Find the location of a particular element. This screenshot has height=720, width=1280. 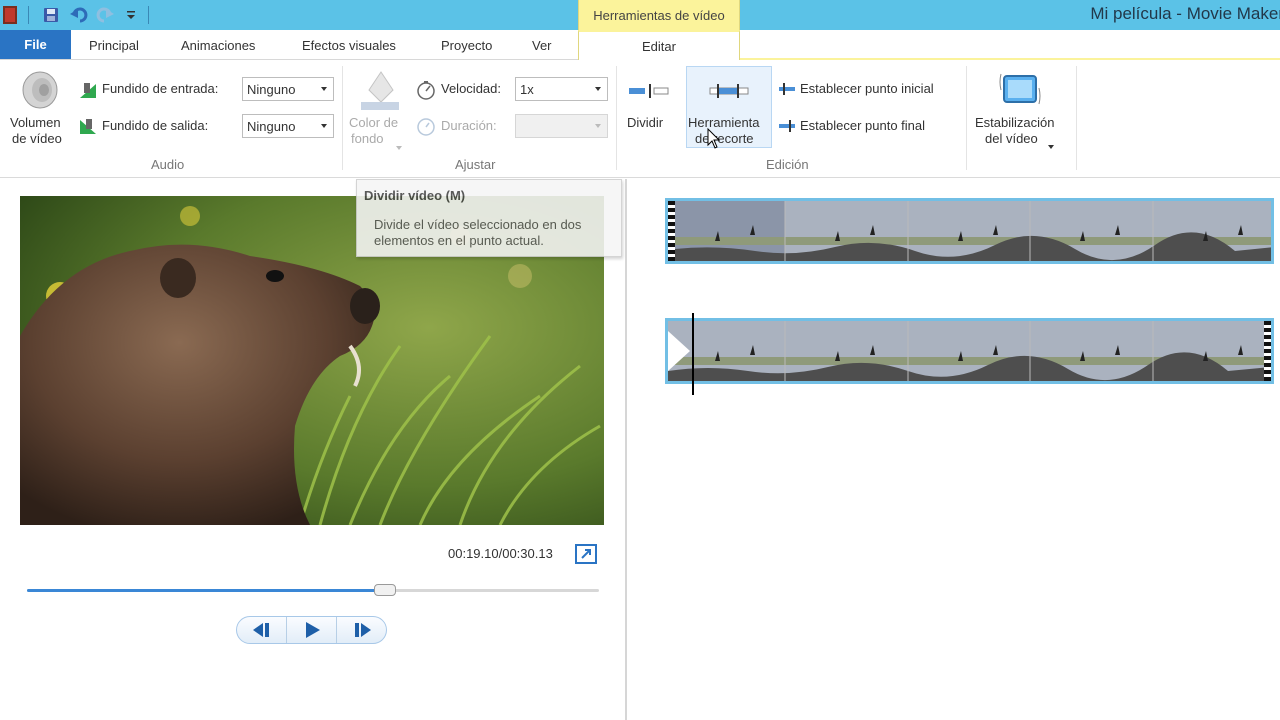

tab-file: File is located at coordinates (35, 44).